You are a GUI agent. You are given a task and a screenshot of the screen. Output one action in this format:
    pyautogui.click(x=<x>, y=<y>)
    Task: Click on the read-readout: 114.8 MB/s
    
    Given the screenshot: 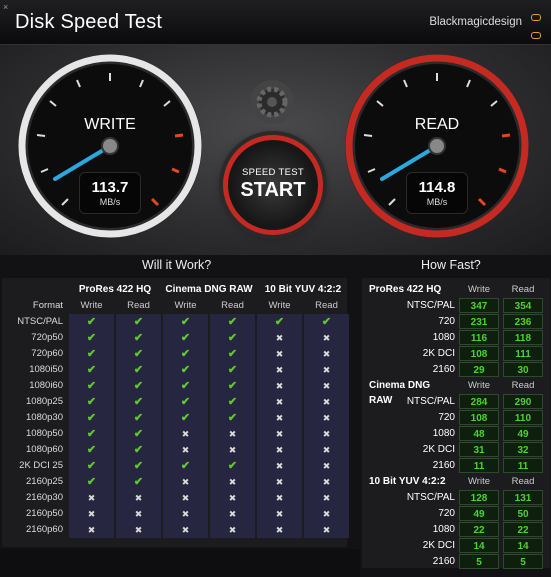 What is the action you would take?
    pyautogui.click(x=437, y=193)
    